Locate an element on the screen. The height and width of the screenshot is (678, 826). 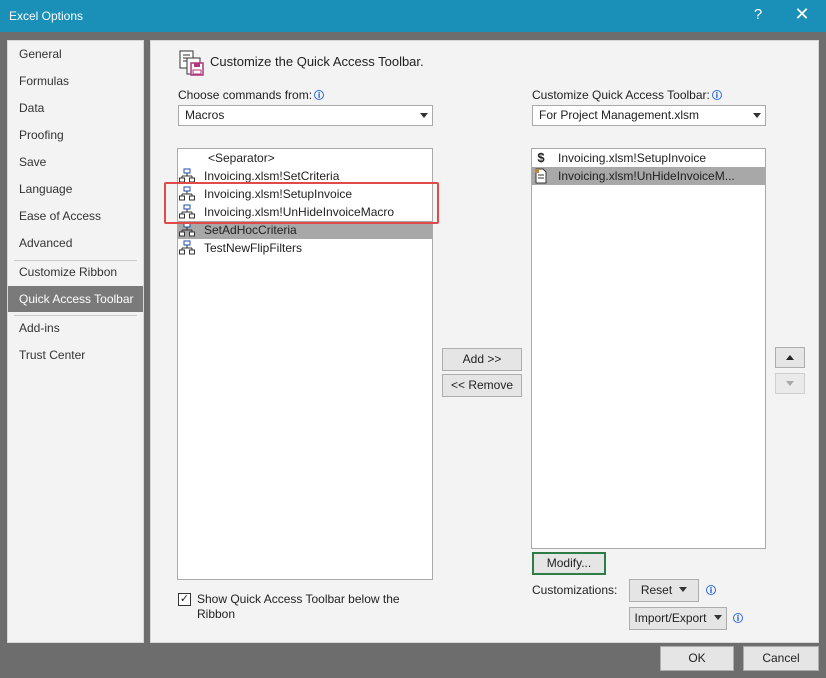
dollar-sign-icon: $ is located at coordinates (541, 157).